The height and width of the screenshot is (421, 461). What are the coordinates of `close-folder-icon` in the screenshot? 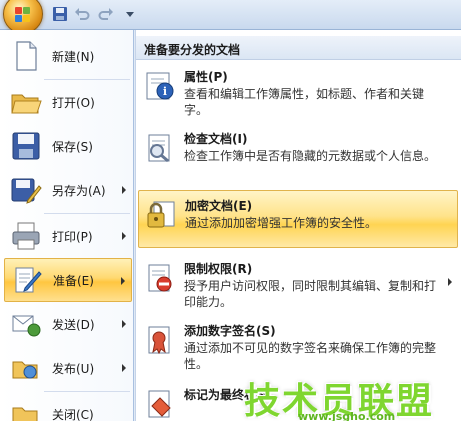 It's located at (25, 414).